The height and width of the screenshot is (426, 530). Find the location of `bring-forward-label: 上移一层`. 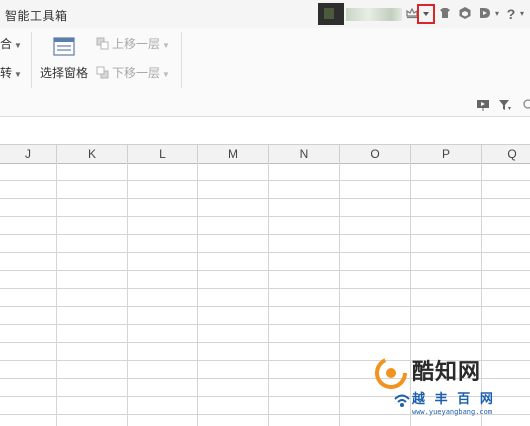

bring-forward-label: 上移一层 is located at coordinates (136, 44).